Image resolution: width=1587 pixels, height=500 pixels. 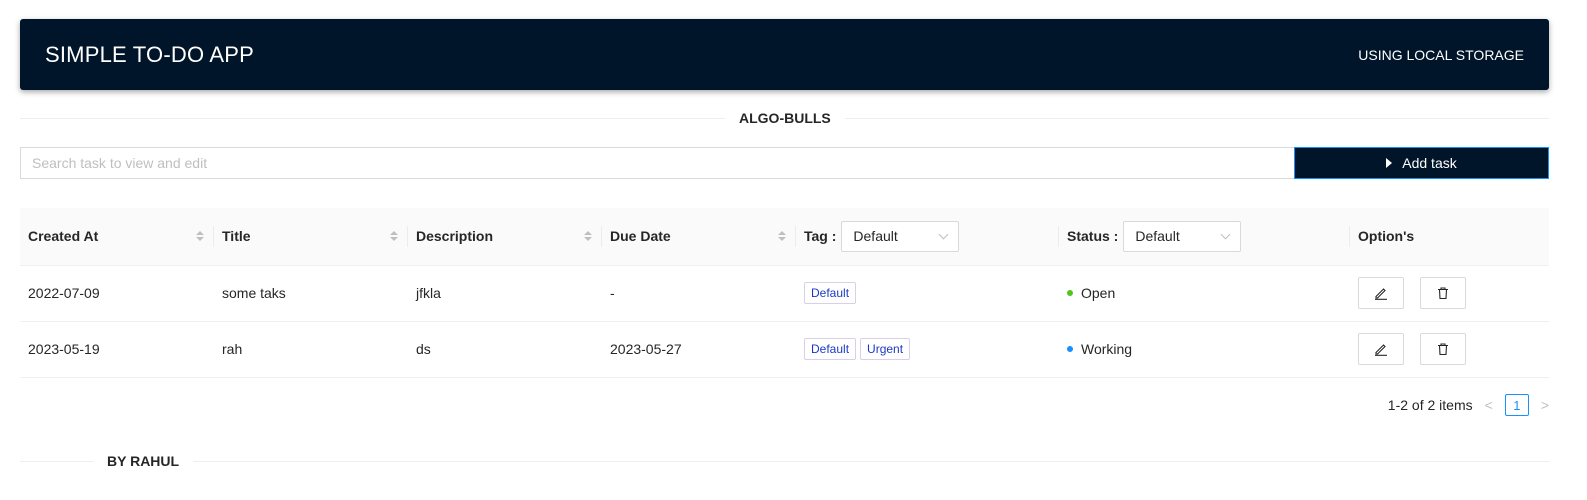 I want to click on search-input, so click(x=657, y=163).